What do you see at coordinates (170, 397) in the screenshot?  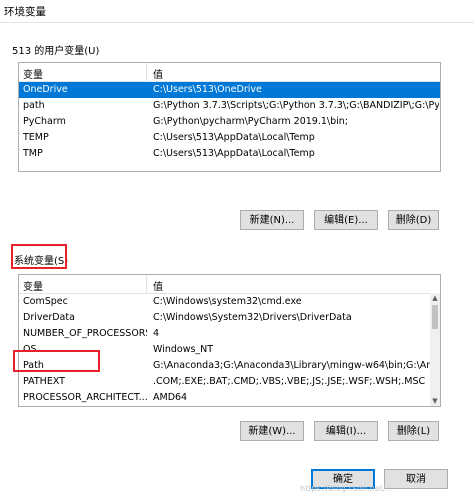 I see `variable-value: AMD64` at bounding box center [170, 397].